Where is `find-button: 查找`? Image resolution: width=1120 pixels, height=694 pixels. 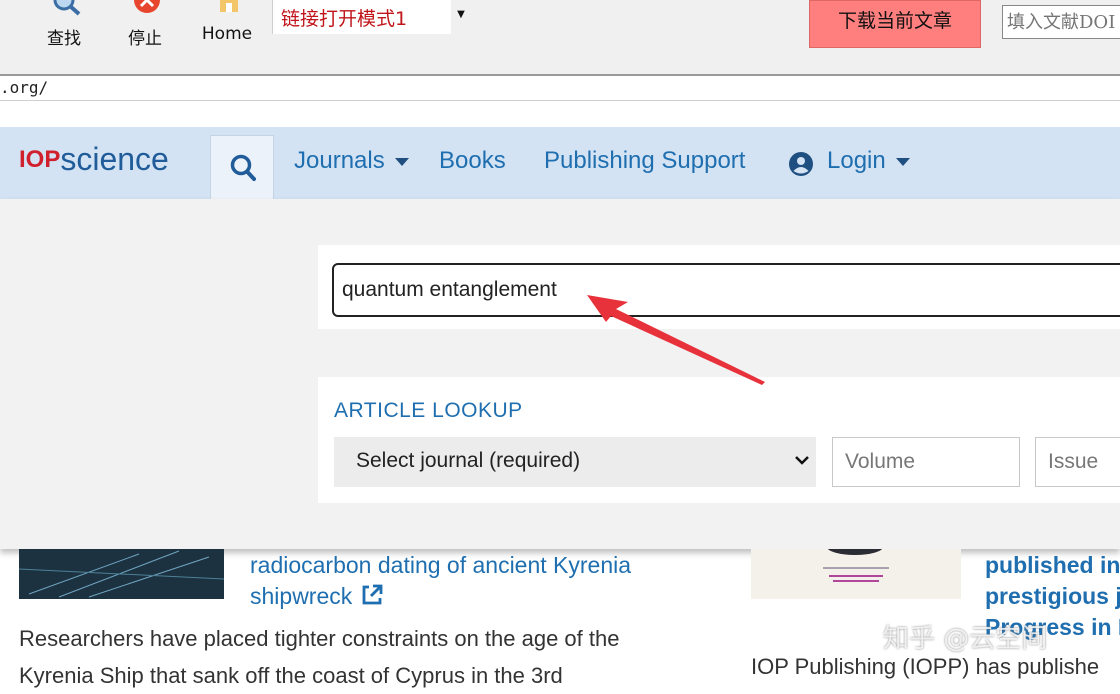 find-button: 查找 is located at coordinates (64, 30).